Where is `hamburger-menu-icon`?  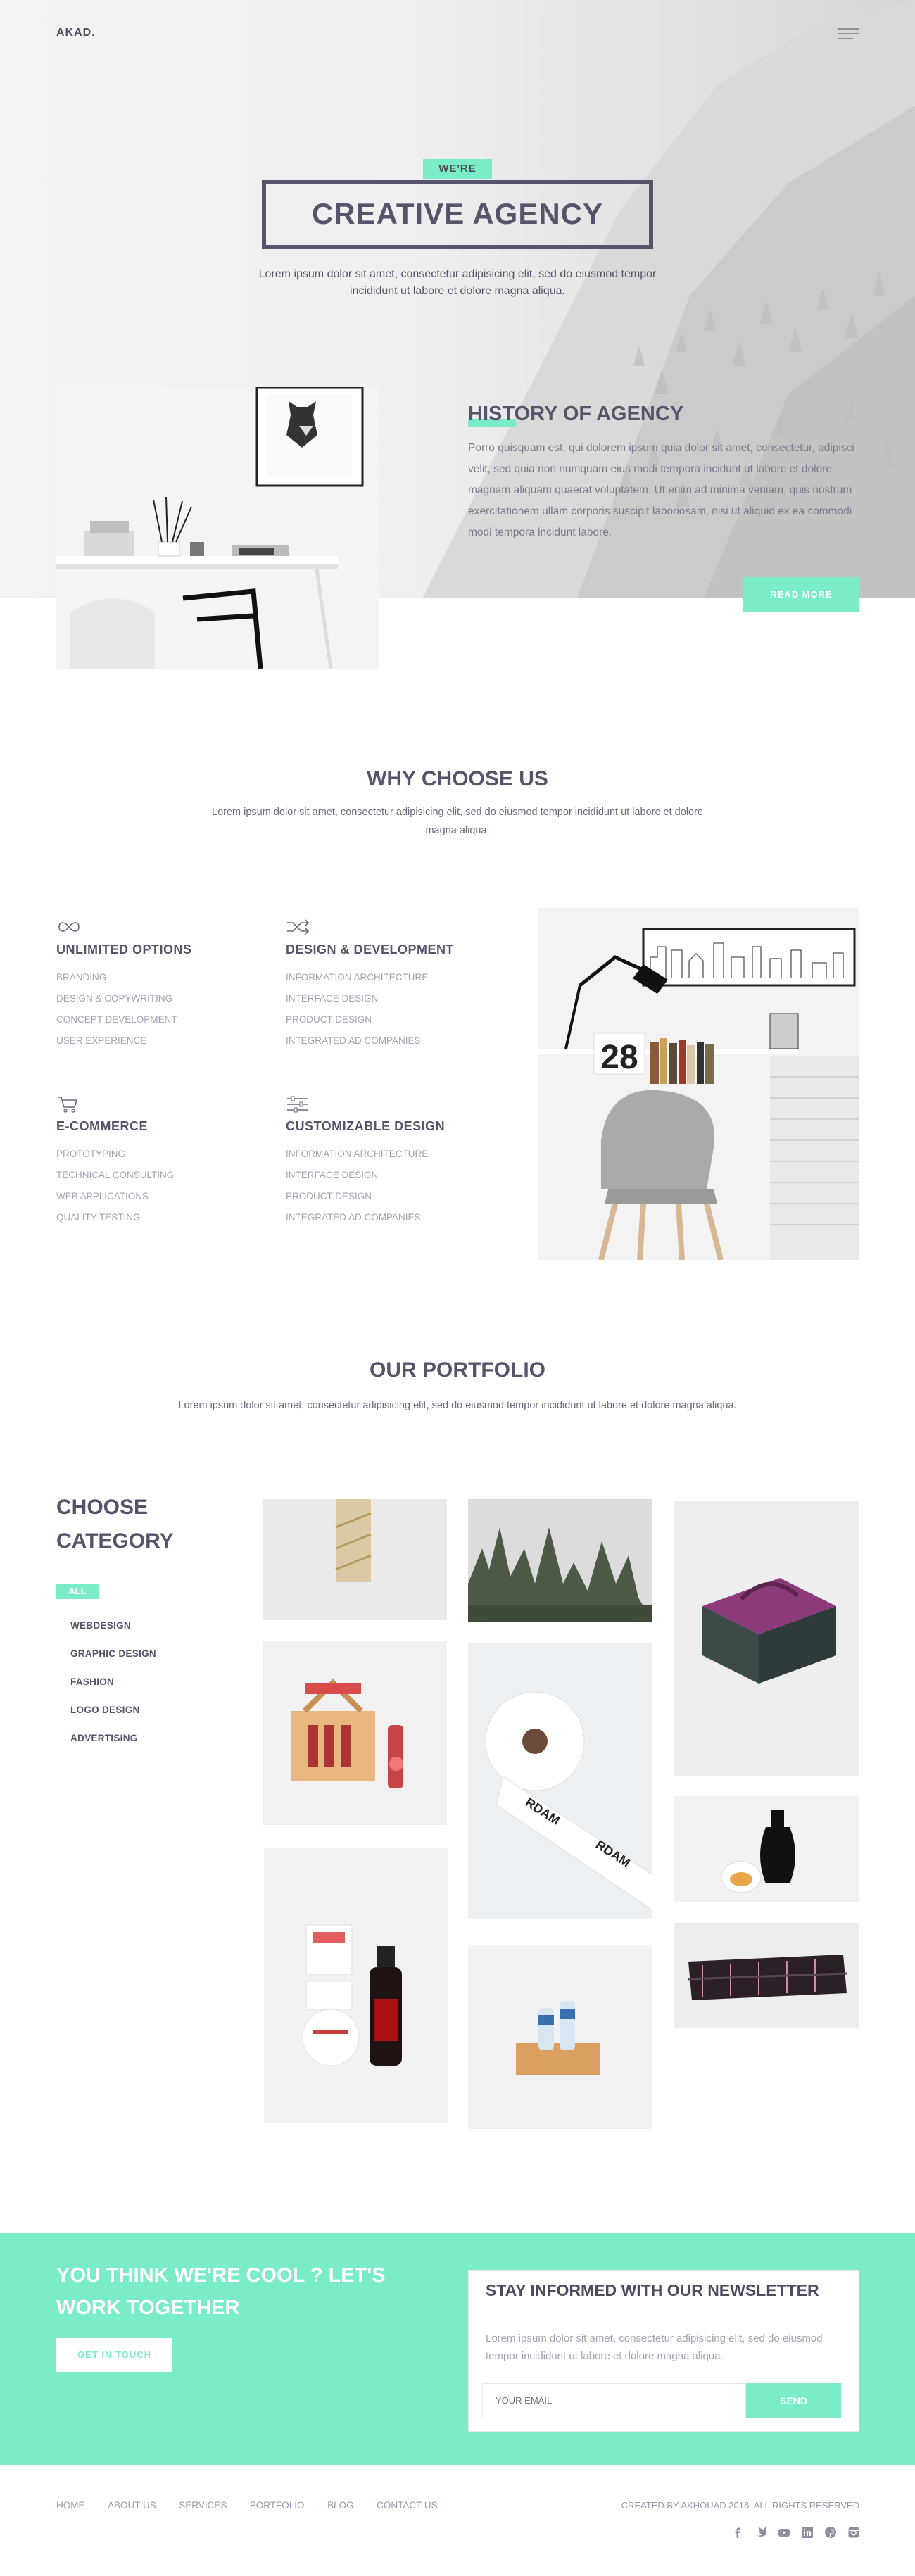 hamburger-menu-icon is located at coordinates (849, 34).